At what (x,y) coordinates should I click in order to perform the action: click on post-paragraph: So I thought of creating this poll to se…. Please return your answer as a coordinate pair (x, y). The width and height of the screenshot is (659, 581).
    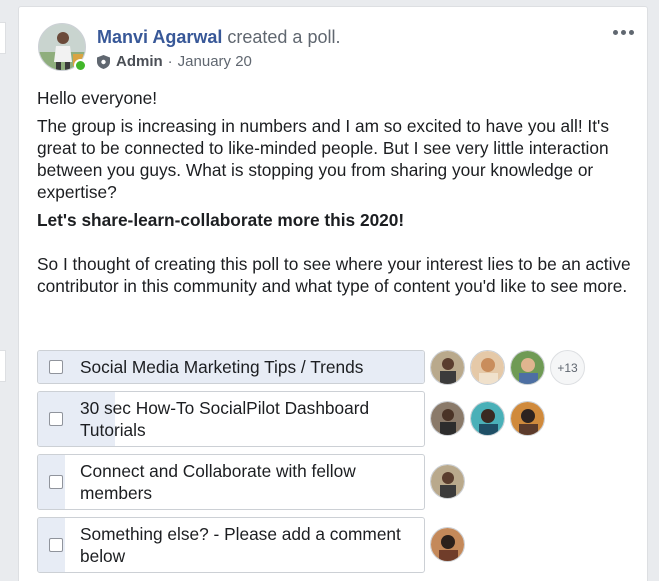
    Looking at the image, I should click on (334, 275).